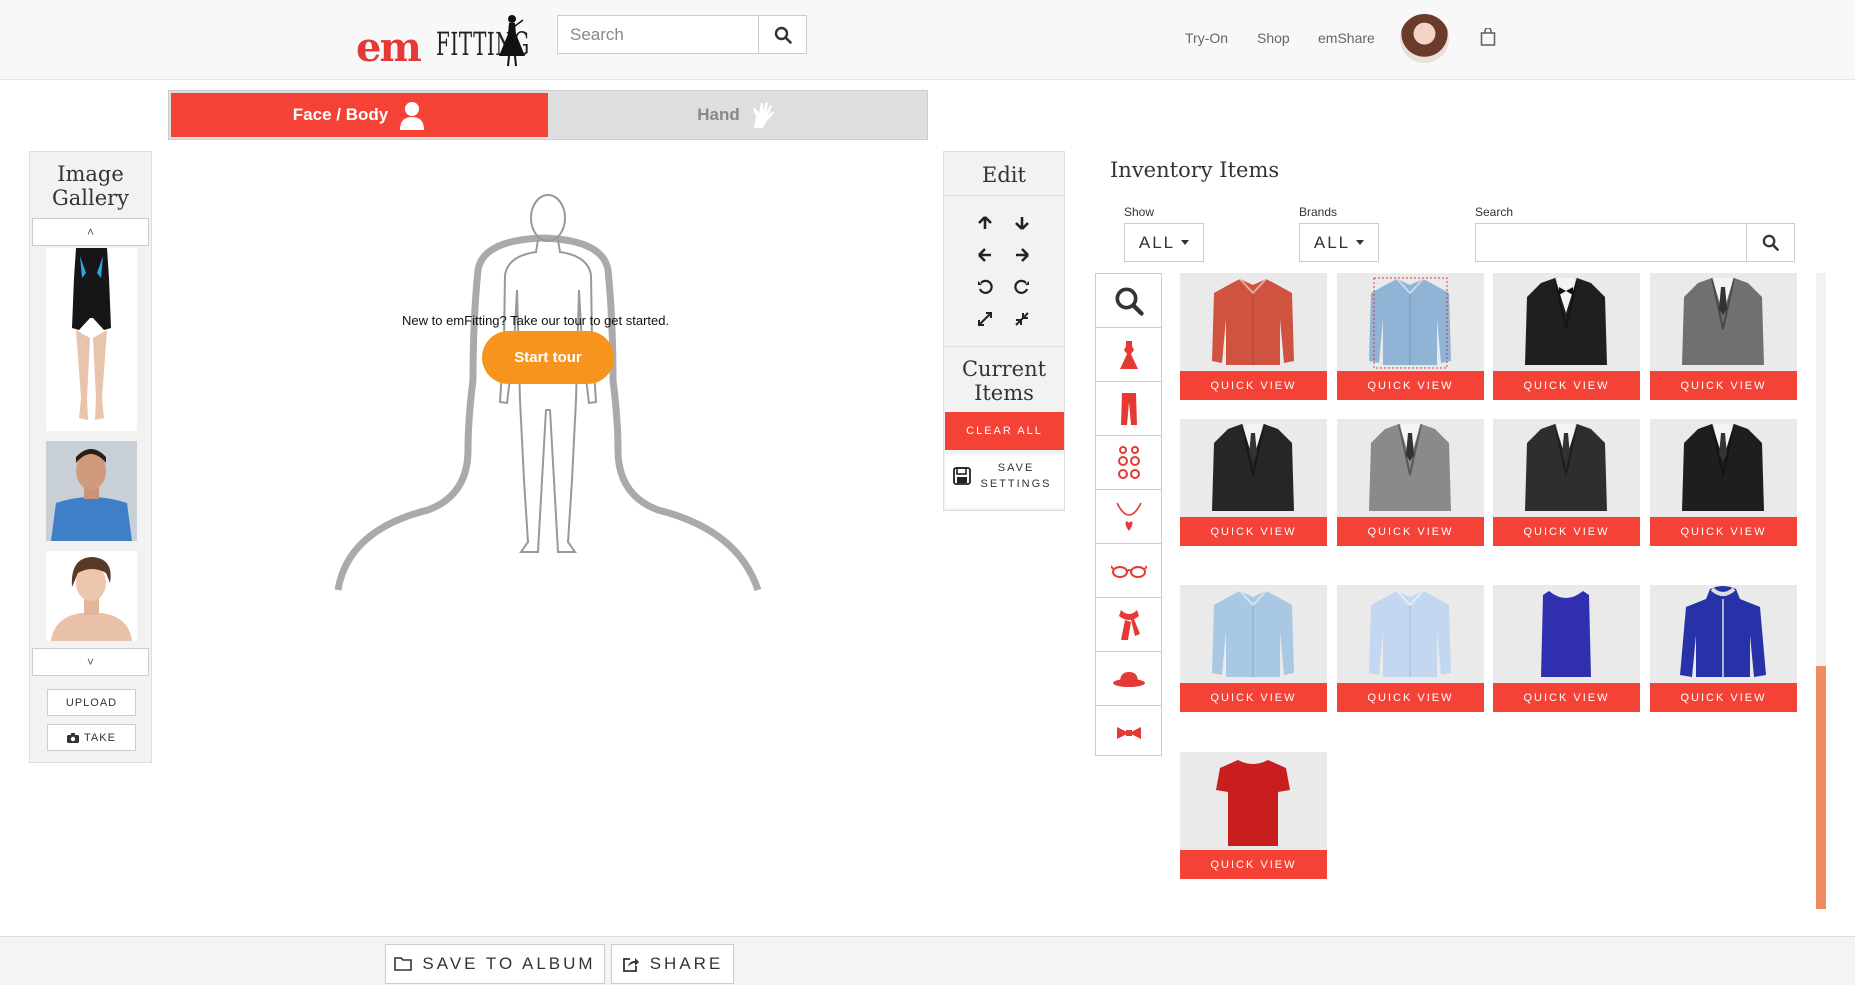 The image size is (1855, 985). What do you see at coordinates (686, 963) in the screenshot?
I see `share-label: SHARE` at bounding box center [686, 963].